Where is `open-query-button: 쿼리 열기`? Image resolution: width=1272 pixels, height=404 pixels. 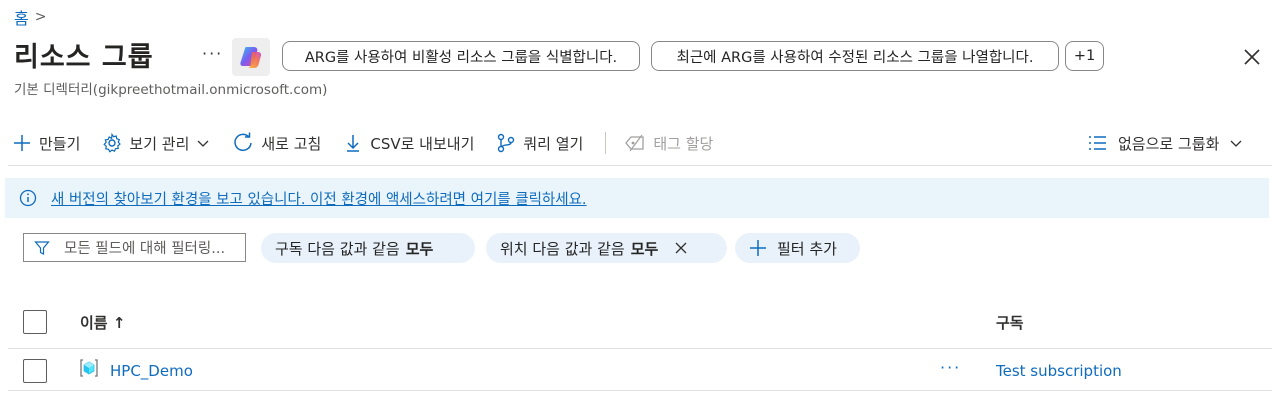
open-query-button: 쿼리 열기 is located at coordinates (539, 143).